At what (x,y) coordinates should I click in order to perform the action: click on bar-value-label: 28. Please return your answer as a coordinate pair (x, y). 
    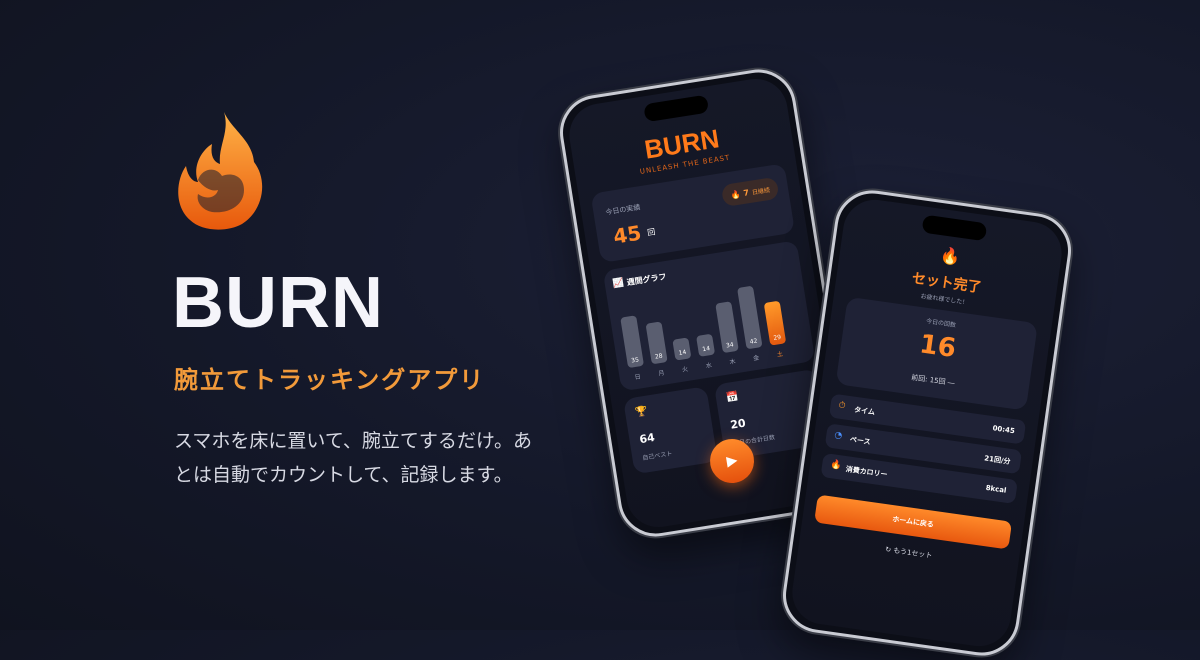
    Looking at the image, I should click on (659, 356).